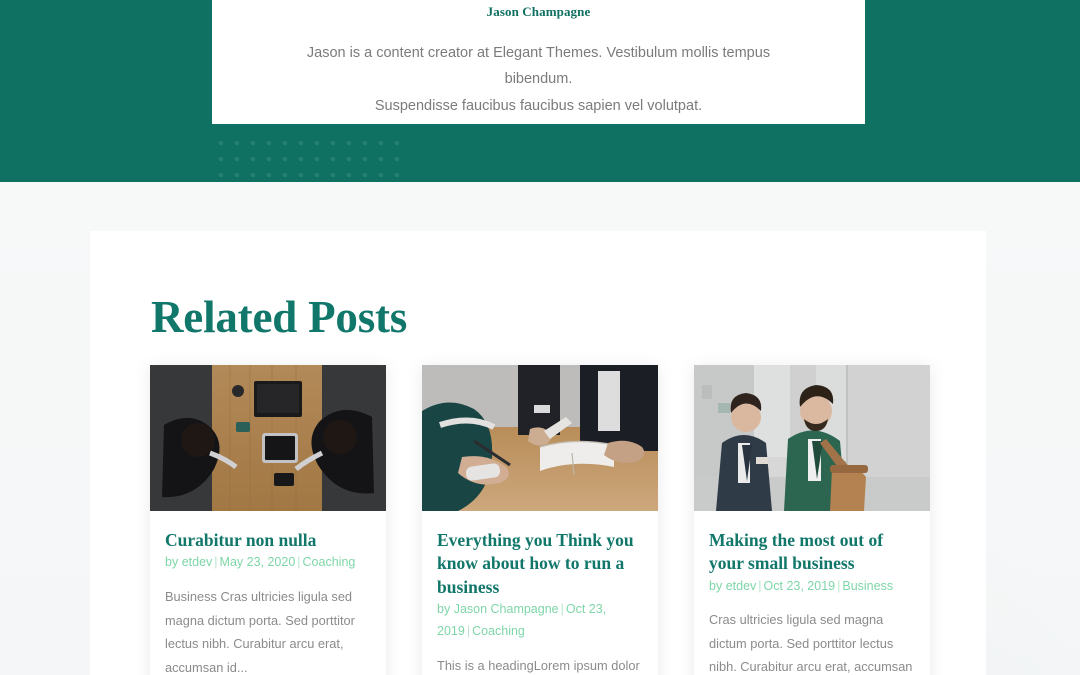 The image size is (1080, 675). I want to click on two-businessmen-walking-street-image, so click(812, 438).